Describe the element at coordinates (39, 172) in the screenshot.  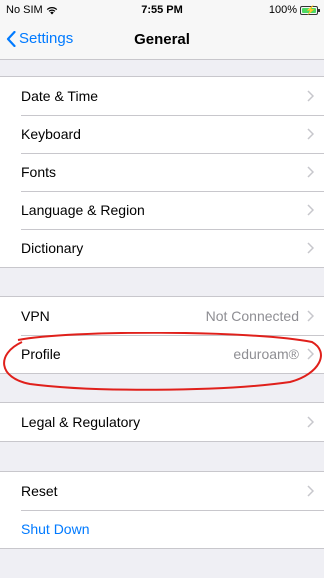
I see `row-label: Fonts` at that location.